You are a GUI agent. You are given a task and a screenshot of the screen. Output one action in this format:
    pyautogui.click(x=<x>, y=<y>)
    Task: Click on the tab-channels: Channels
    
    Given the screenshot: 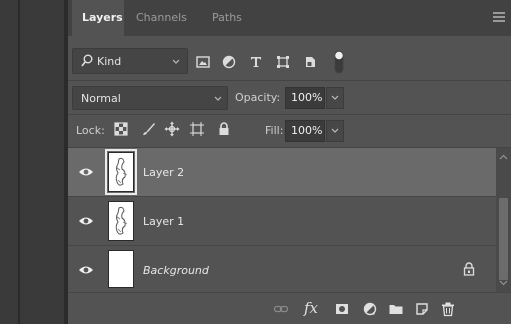 What is the action you would take?
    pyautogui.click(x=161, y=18)
    